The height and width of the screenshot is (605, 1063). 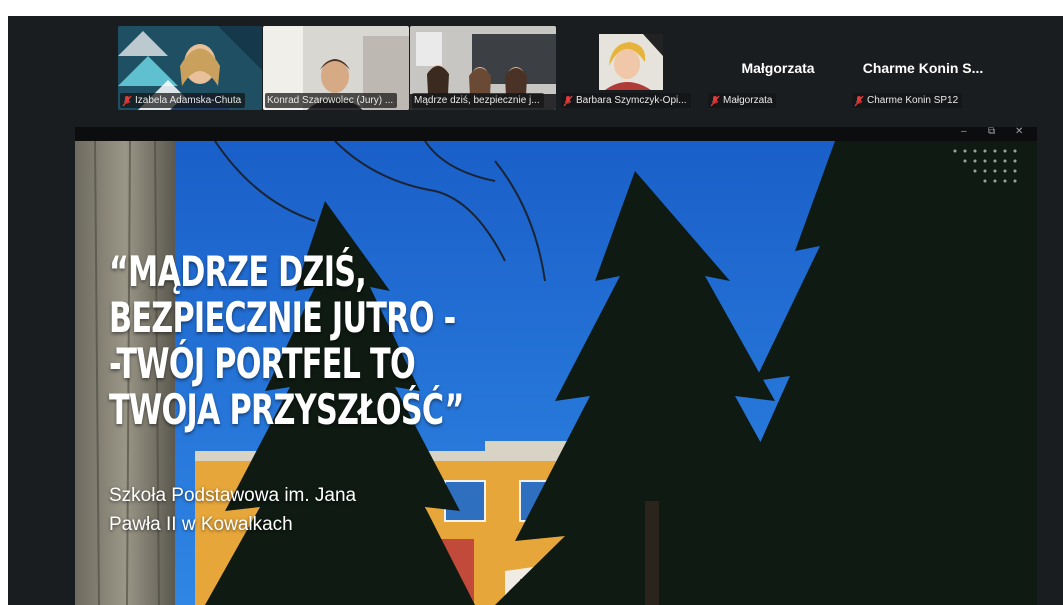 I want to click on minimize-icon: –, so click(x=964, y=132).